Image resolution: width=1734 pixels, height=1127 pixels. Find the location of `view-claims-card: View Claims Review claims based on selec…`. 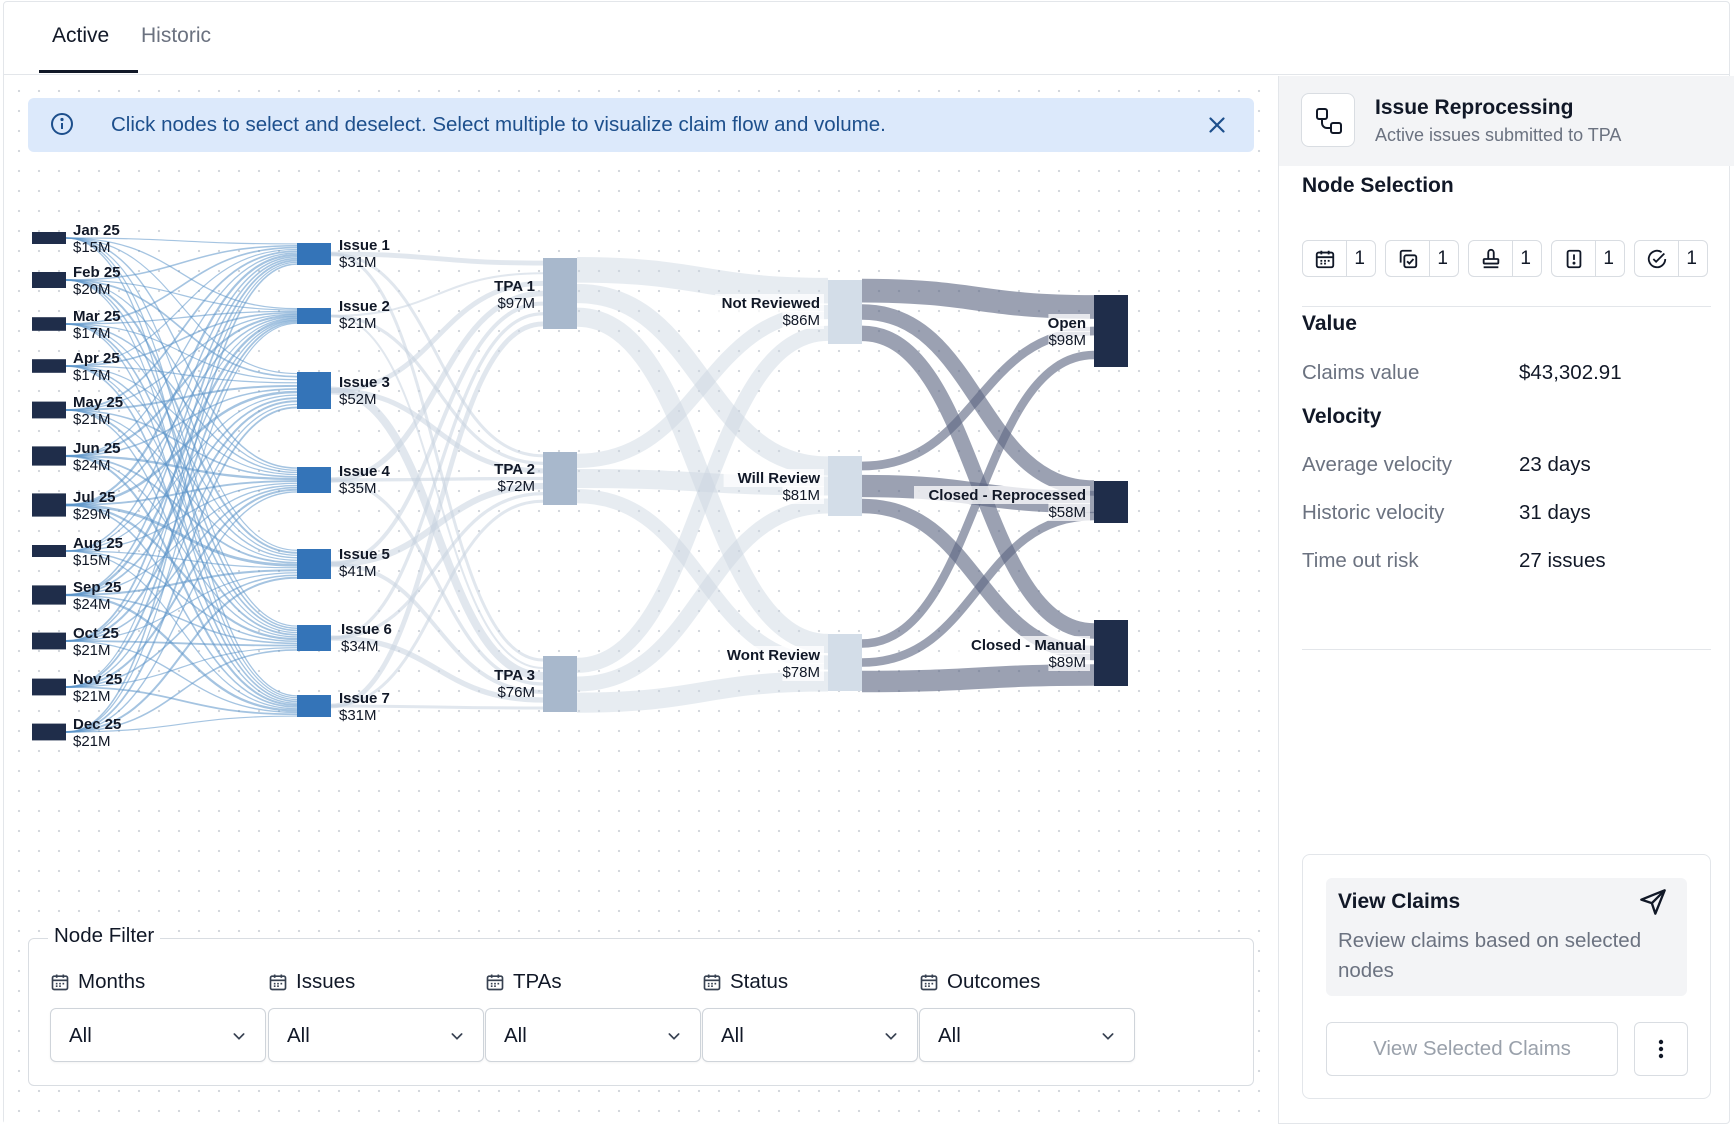

view-claims-card: View Claims Review claims based on selec… is located at coordinates (1506, 976).